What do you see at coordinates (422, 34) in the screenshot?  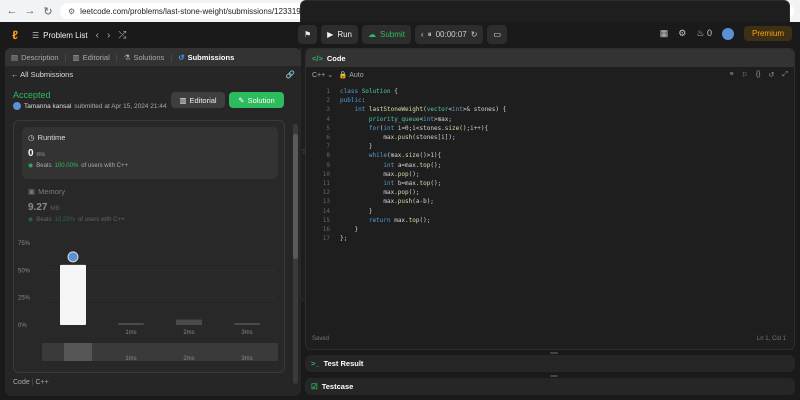 I see `timer-collapse-icon: ‹` at bounding box center [422, 34].